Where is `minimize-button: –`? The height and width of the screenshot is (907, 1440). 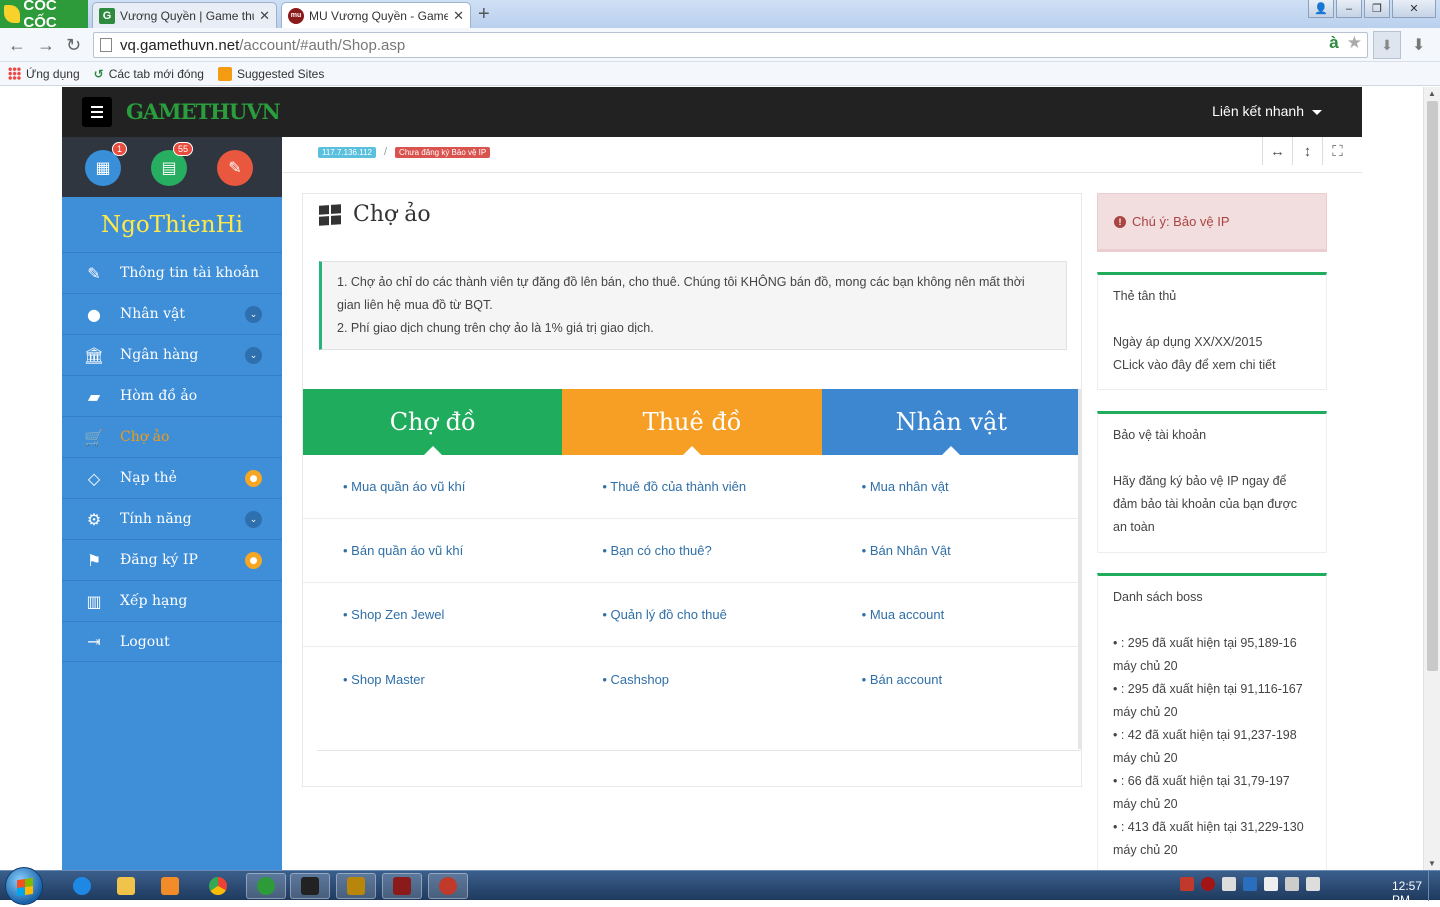 minimize-button: – is located at coordinates (1349, 9).